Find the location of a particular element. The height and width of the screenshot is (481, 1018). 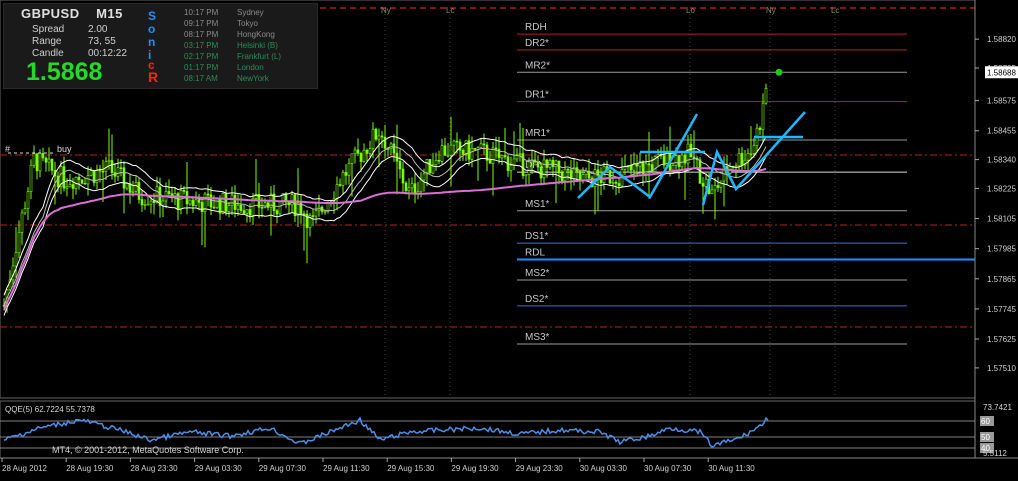

spread-value: 2.00 is located at coordinates (98, 29).